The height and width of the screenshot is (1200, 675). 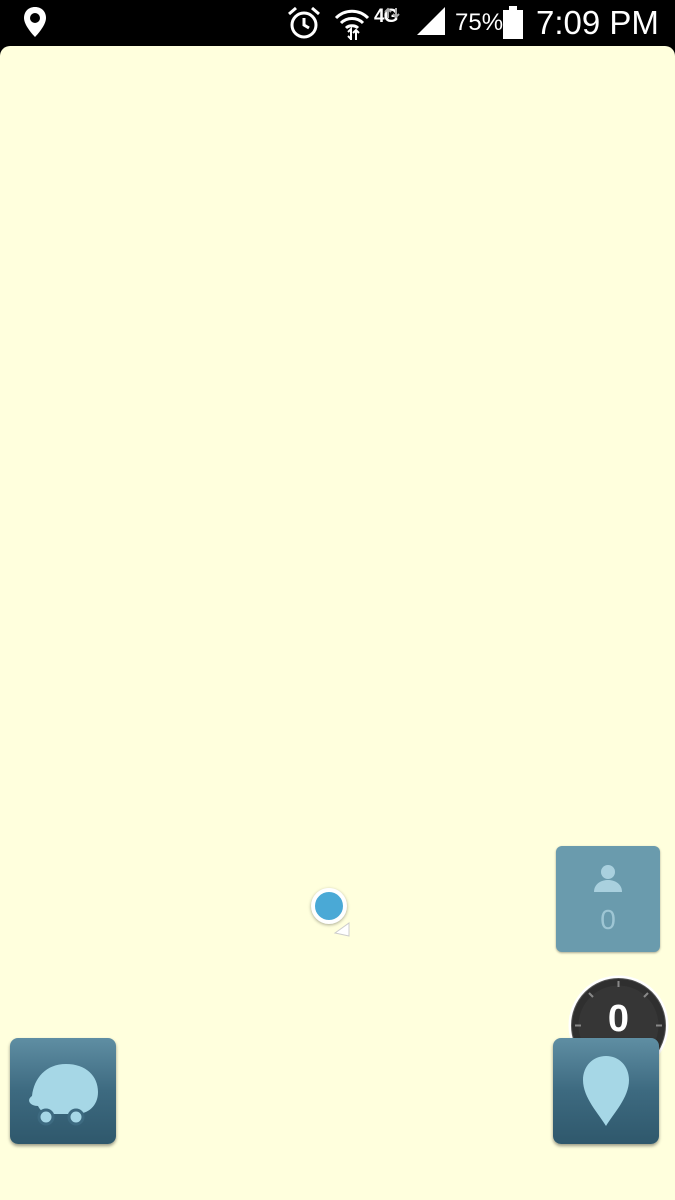 I want to click on signal-icon, so click(x=431, y=23).